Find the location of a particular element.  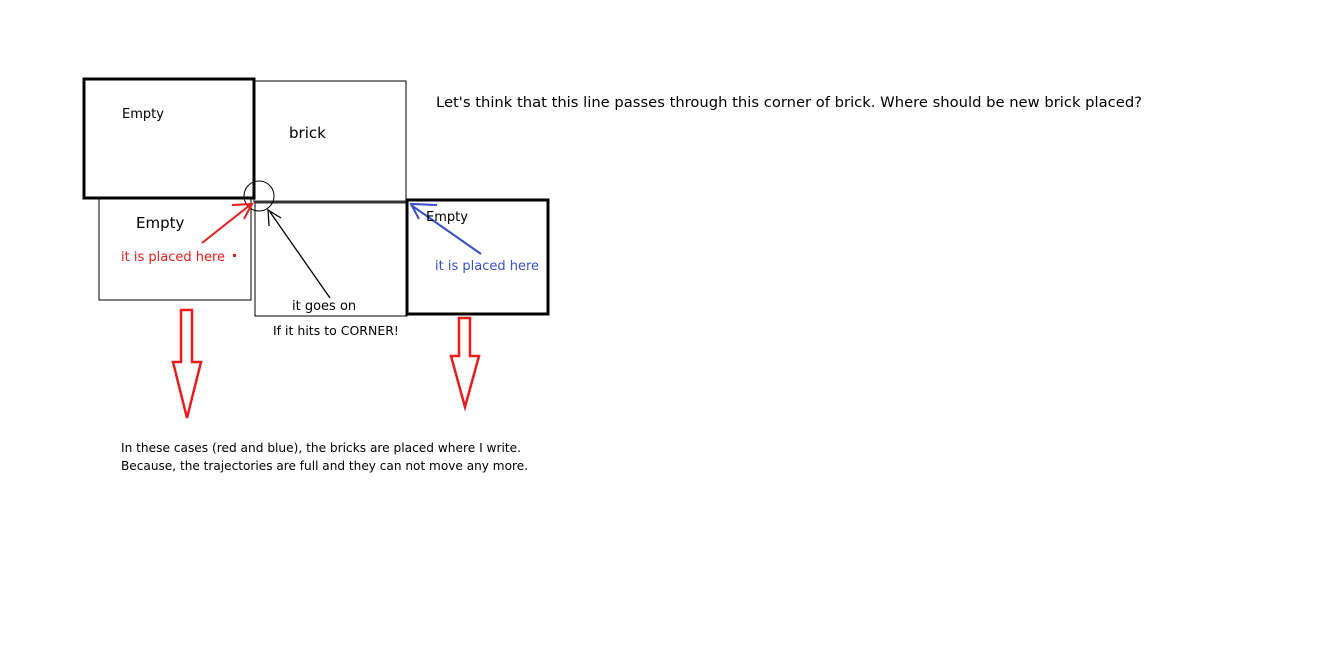

red-down-arrow-right is located at coordinates (465, 364).